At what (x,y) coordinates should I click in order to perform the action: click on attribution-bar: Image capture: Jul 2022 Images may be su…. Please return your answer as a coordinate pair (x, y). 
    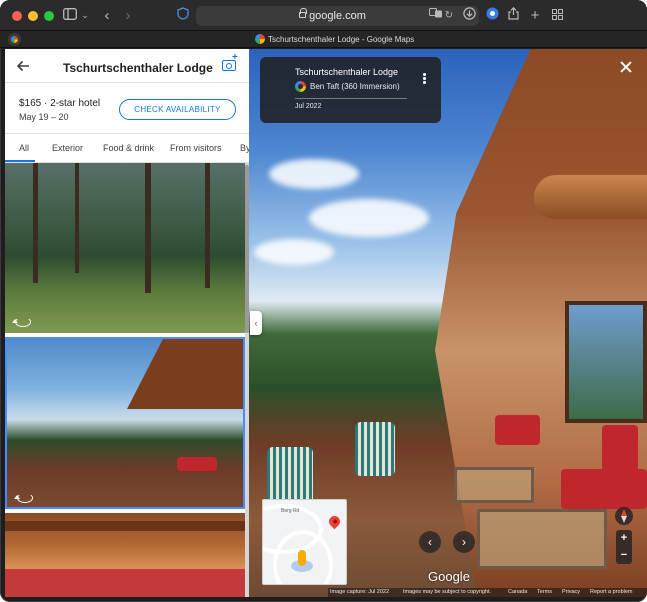
    Looking at the image, I should click on (487, 592).